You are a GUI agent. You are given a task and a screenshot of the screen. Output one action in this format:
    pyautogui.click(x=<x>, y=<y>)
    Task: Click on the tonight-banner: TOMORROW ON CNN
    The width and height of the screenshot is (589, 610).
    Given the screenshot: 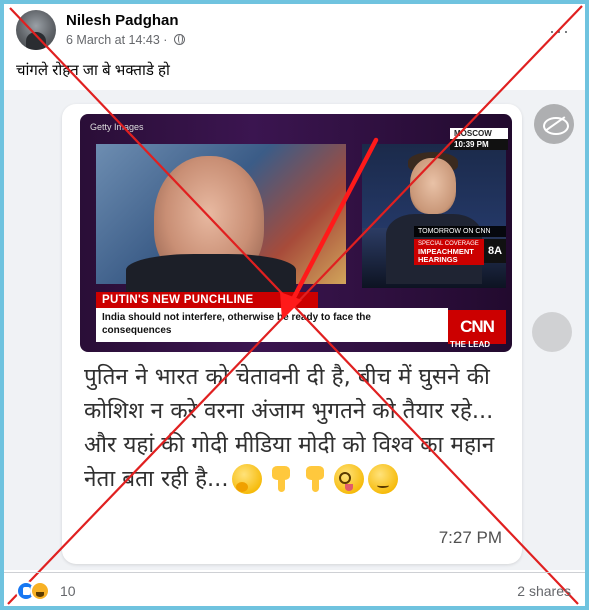 What is the action you would take?
    pyautogui.click(x=460, y=231)
    